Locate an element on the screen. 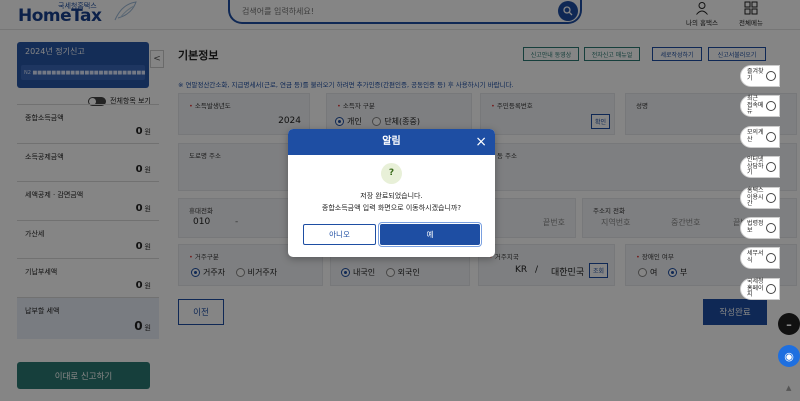 The height and width of the screenshot is (401, 800). quickmenu-label: 모의계산 is located at coordinates (755, 136).